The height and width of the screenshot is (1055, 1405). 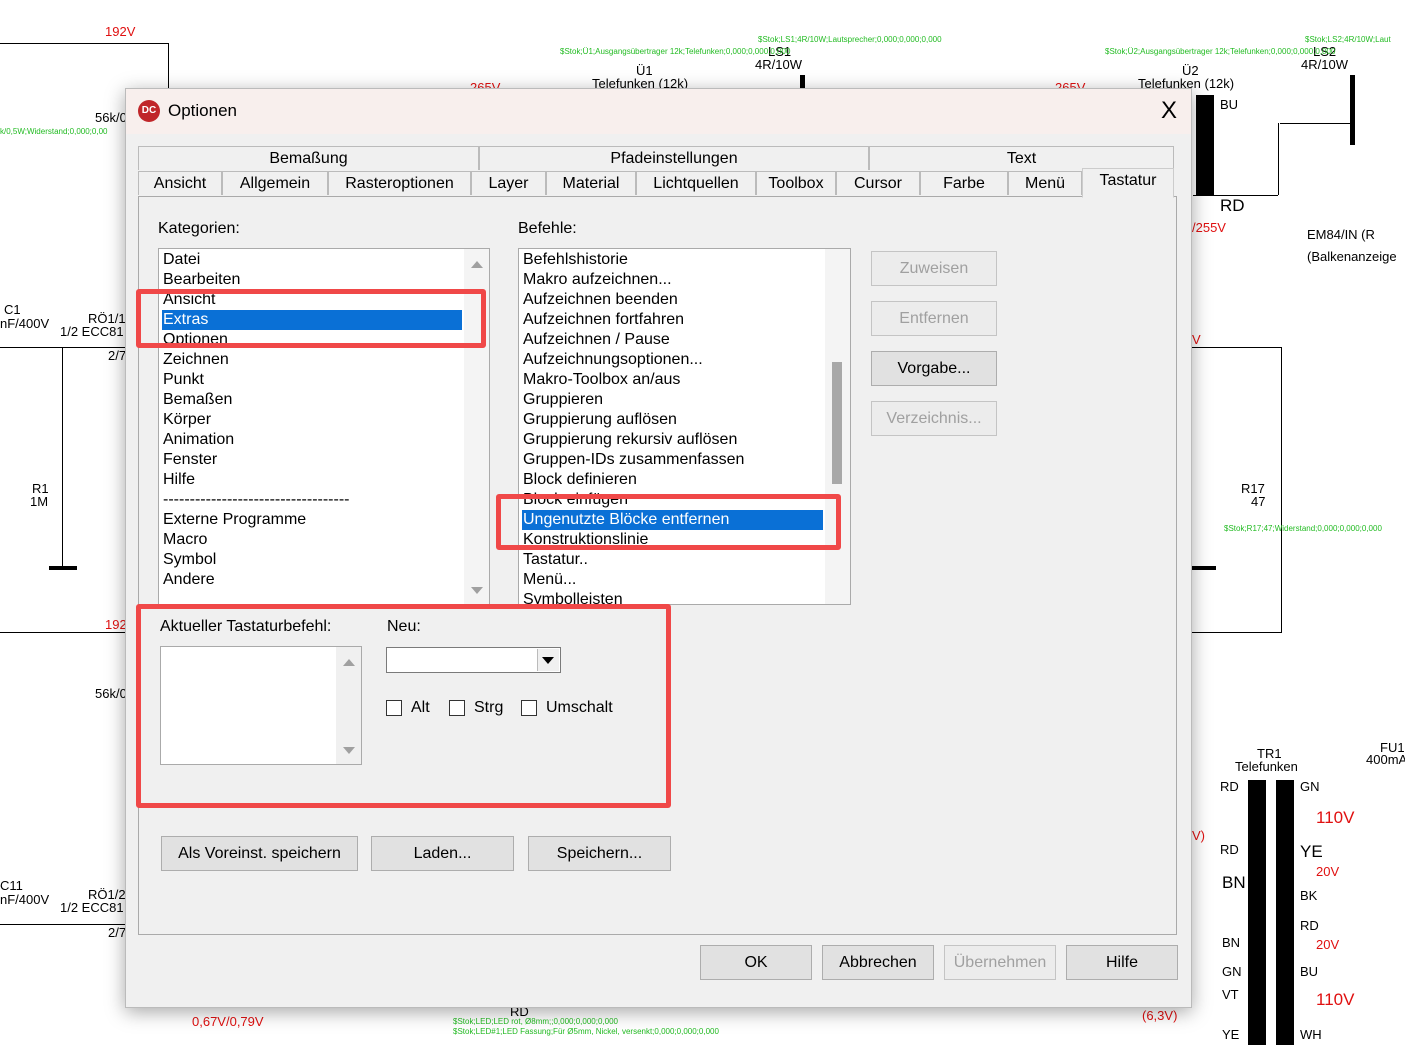 What do you see at coordinates (399, 183) in the screenshot?
I see `tab-rasteroptionen: Rasteroptionen` at bounding box center [399, 183].